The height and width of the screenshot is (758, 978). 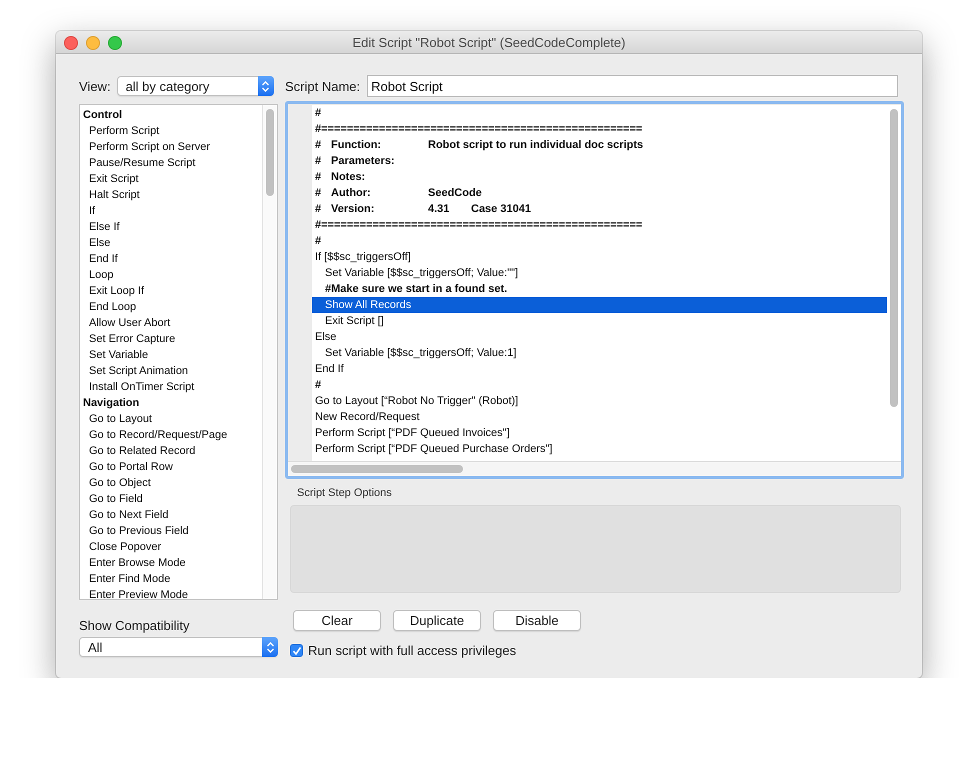 I want to click on script-name-label: Script Name:, so click(x=322, y=86).